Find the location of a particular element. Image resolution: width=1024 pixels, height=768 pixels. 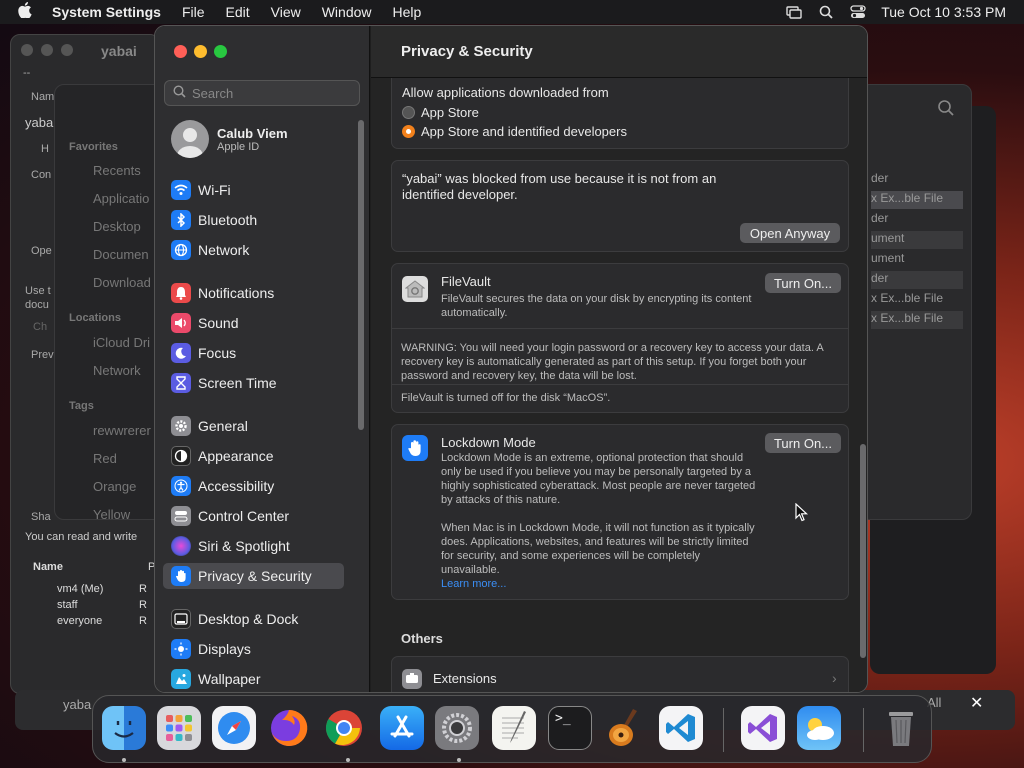

sidebar-item-control-center: Control Center is located at coordinates (253, 516).